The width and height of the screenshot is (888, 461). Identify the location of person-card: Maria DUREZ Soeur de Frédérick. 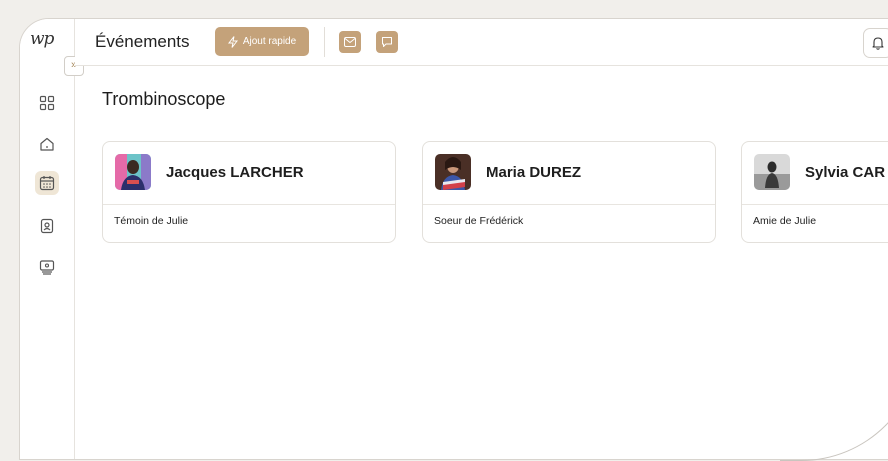
(569, 192).